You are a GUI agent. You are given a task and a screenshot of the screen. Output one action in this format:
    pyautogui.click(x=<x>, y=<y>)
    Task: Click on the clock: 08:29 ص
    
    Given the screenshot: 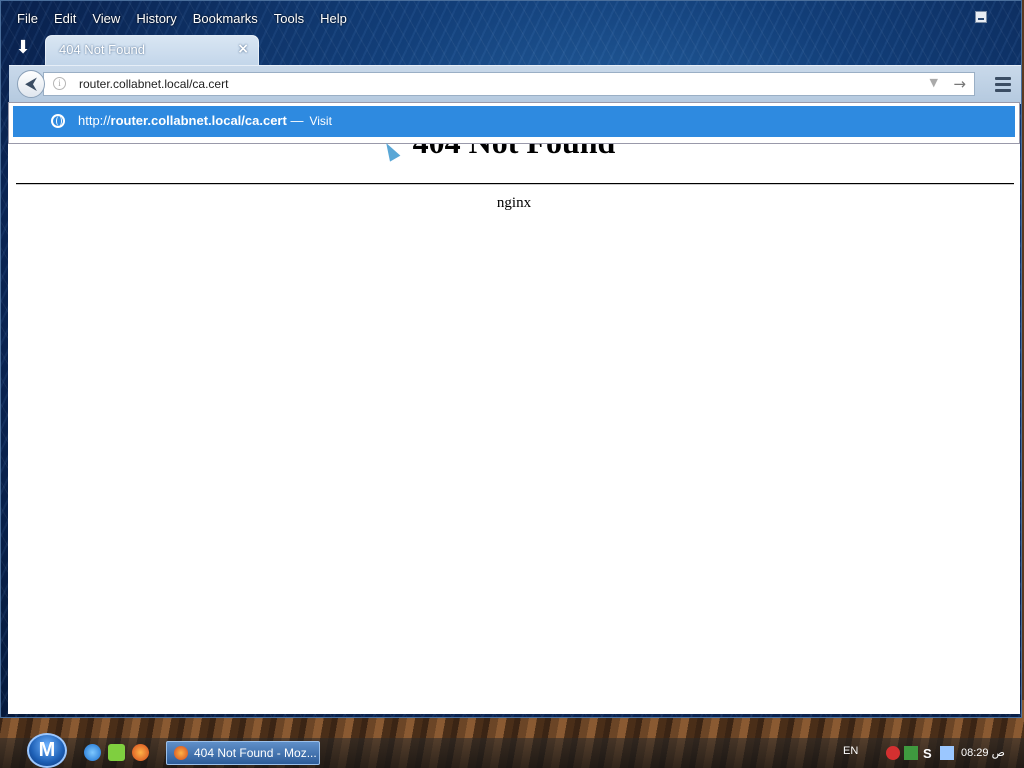 What is the action you would take?
    pyautogui.click(x=983, y=752)
    